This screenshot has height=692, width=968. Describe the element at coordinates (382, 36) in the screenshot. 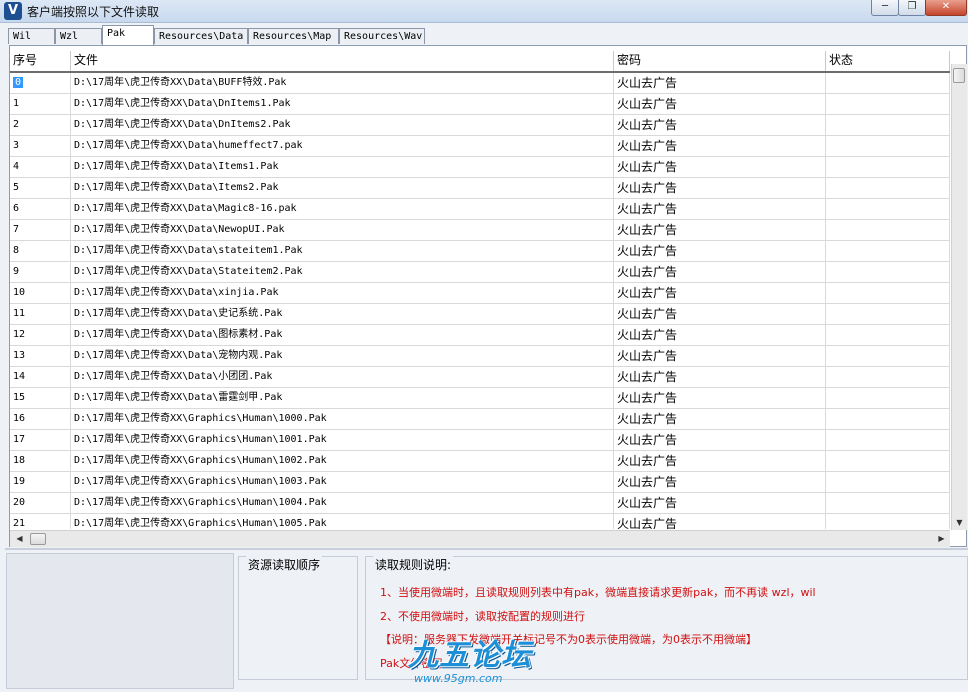

I see `tab-resources-wav: Resources\Wav` at that location.